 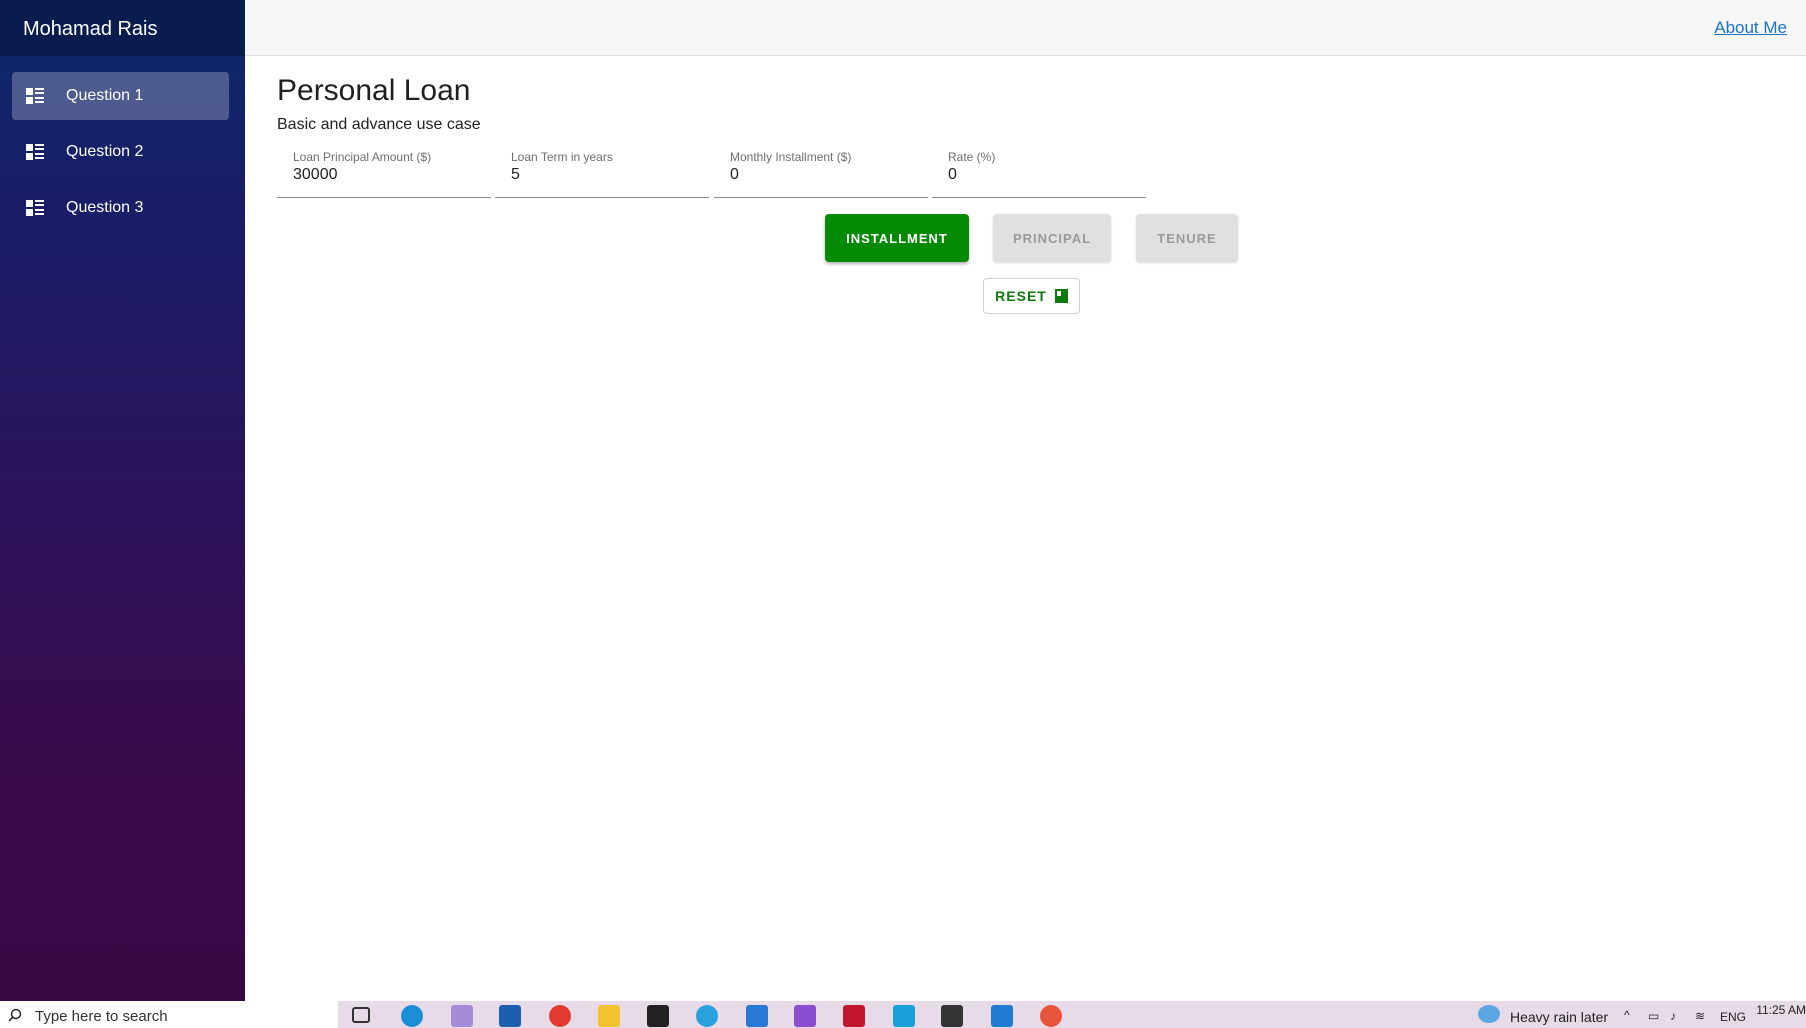 I want to click on rider-icon, so click(x=854, y=1016).